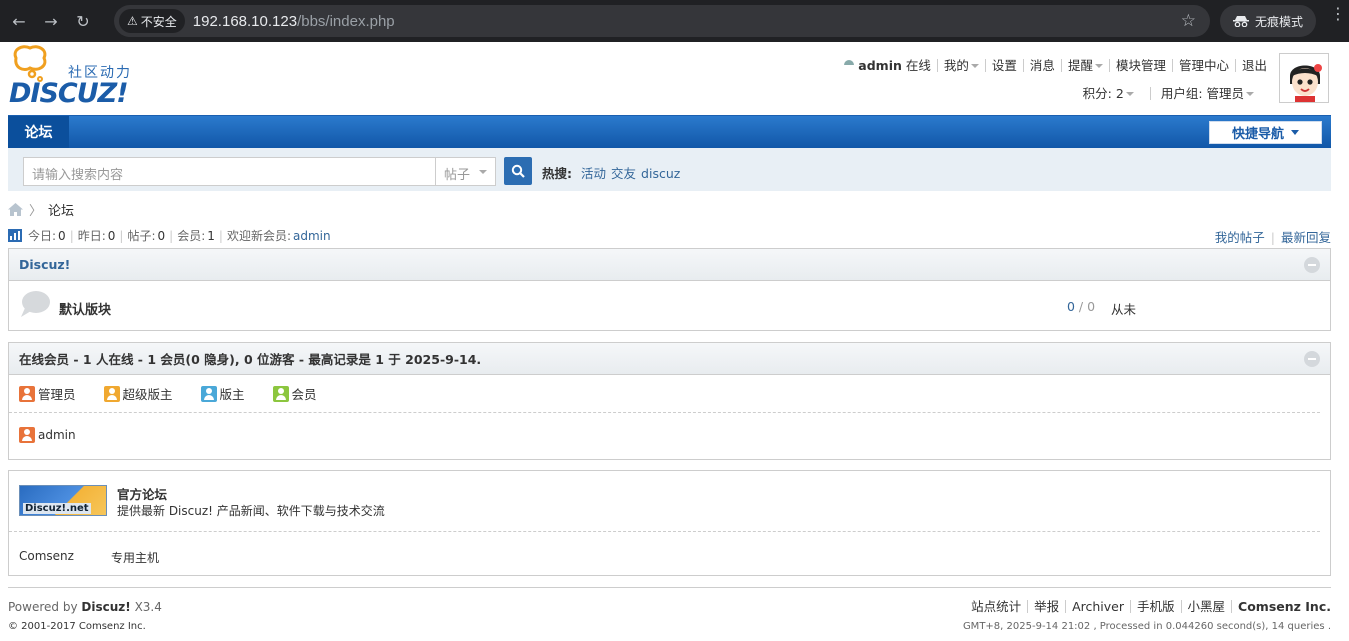 This screenshot has height=641, width=1349. What do you see at coordinates (1141, 65) in the screenshot?
I see `module-admin-link: 模块管理` at bounding box center [1141, 65].